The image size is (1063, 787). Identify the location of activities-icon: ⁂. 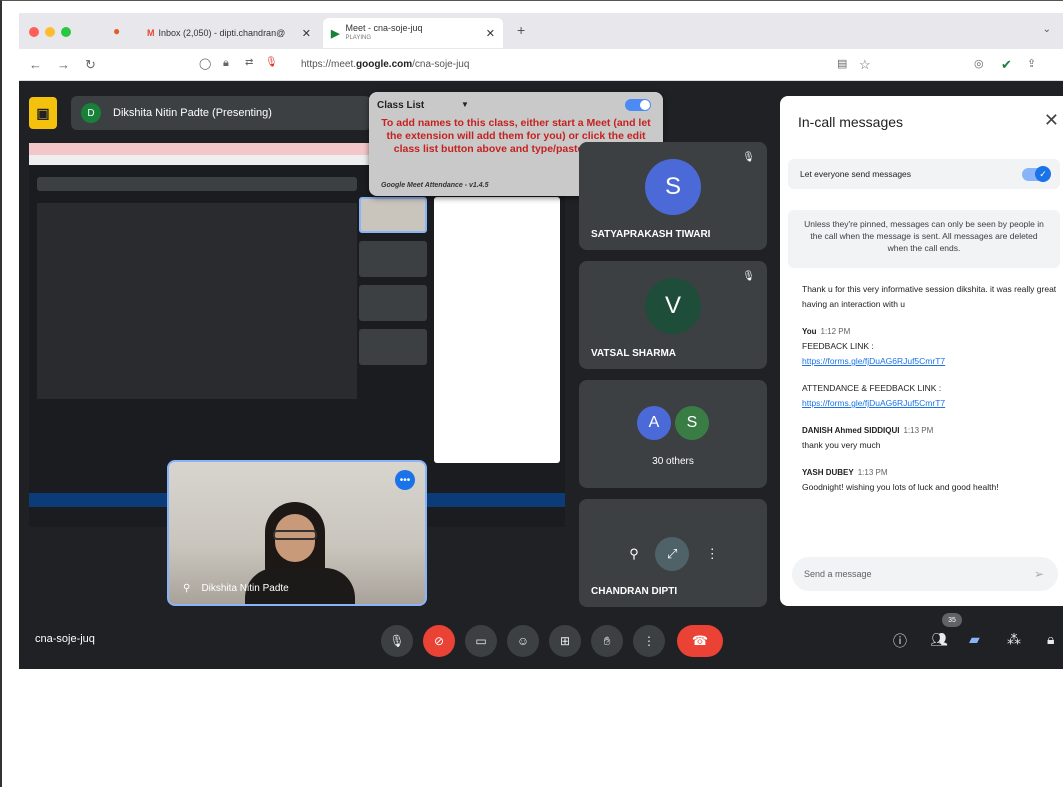
(1014, 639).